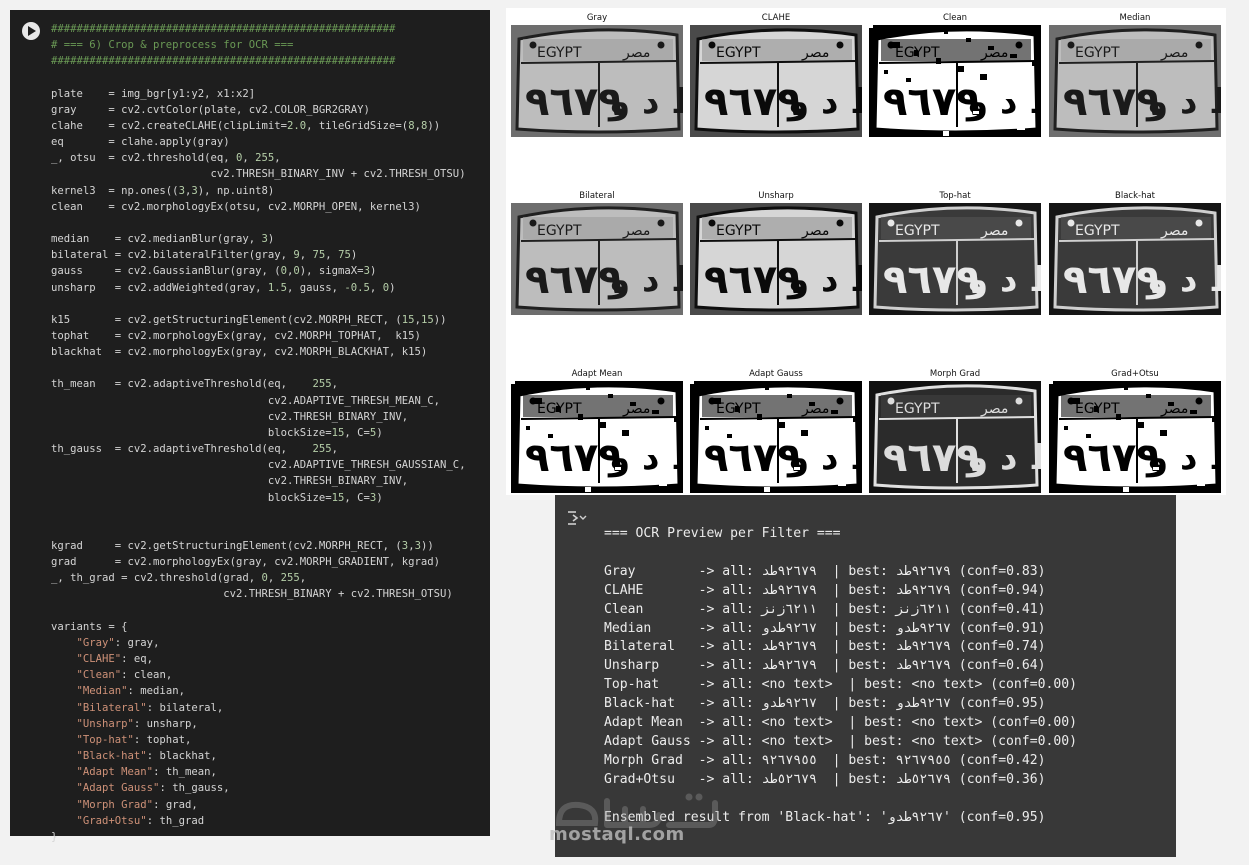 The image size is (1249, 865). I want to click on panel-title: Adapt Mean, so click(597, 374).